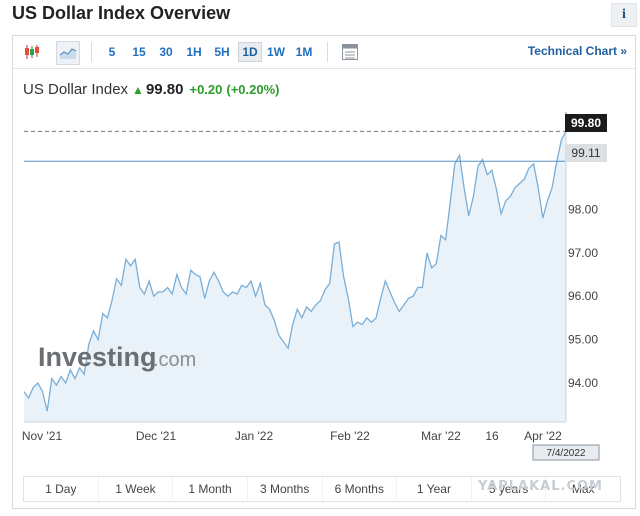  I want to click on x-tick-label: 16, so click(492, 436).